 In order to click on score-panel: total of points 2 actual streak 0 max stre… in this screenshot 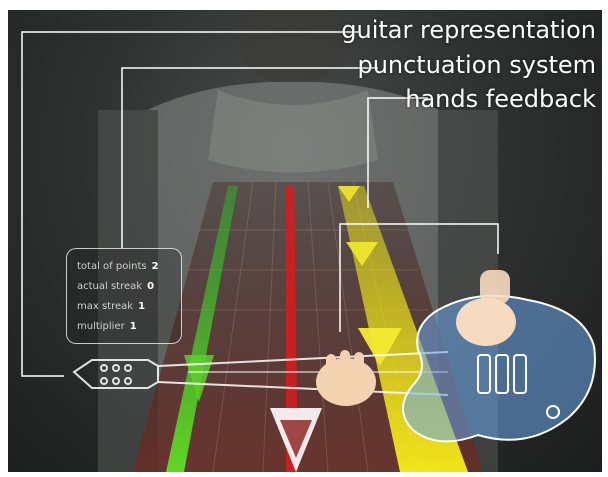, I will do `click(124, 296)`.